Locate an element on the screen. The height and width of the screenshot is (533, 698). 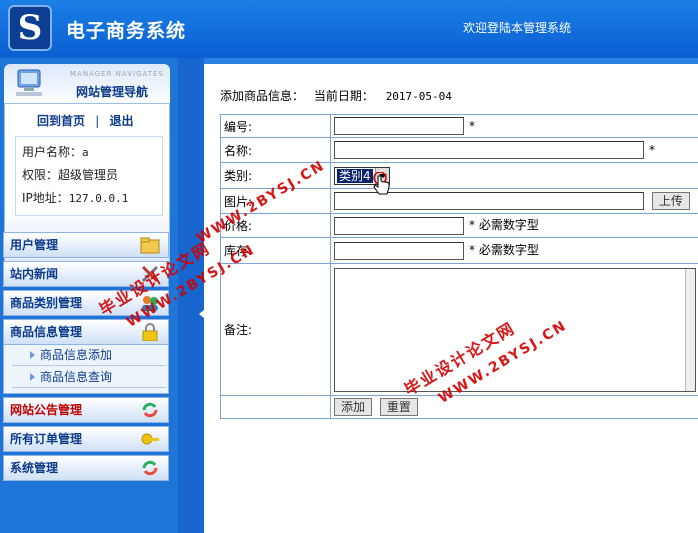
page-title: 添加商品信息： is located at coordinates (262, 96).